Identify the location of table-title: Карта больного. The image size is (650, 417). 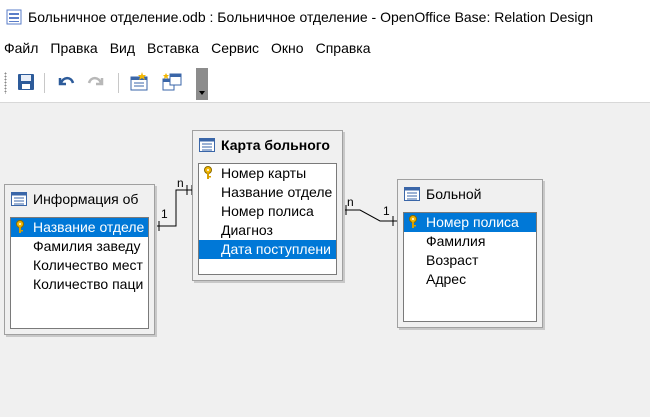
(275, 145).